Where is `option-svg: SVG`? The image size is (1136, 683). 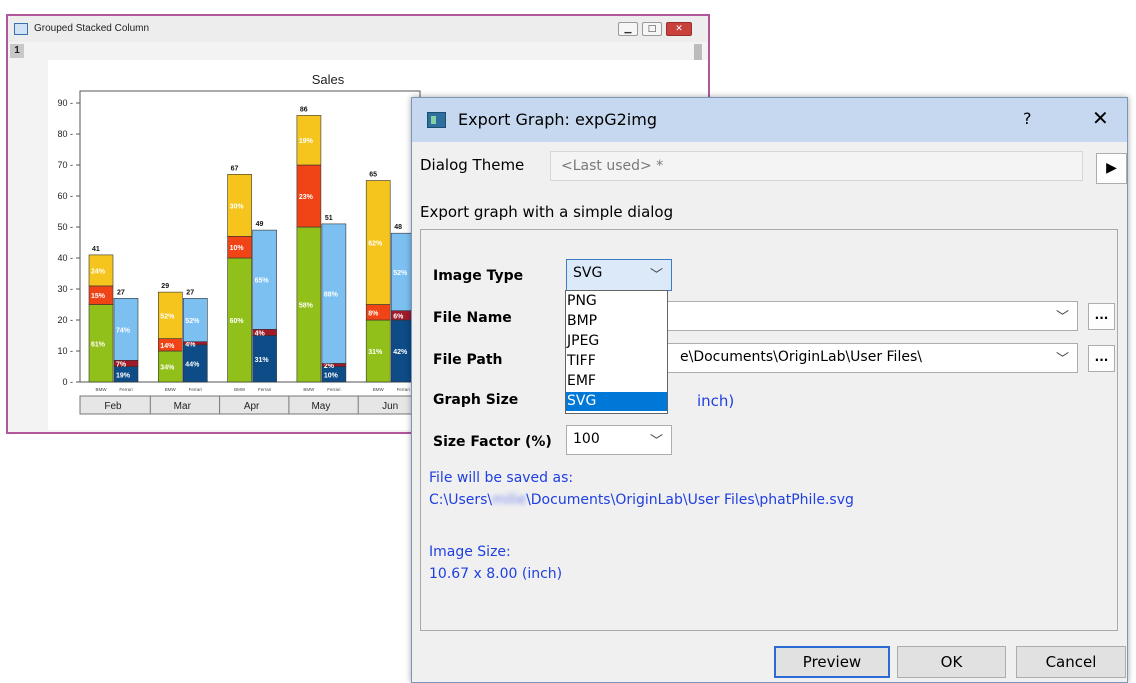 option-svg: SVG is located at coordinates (616, 401).